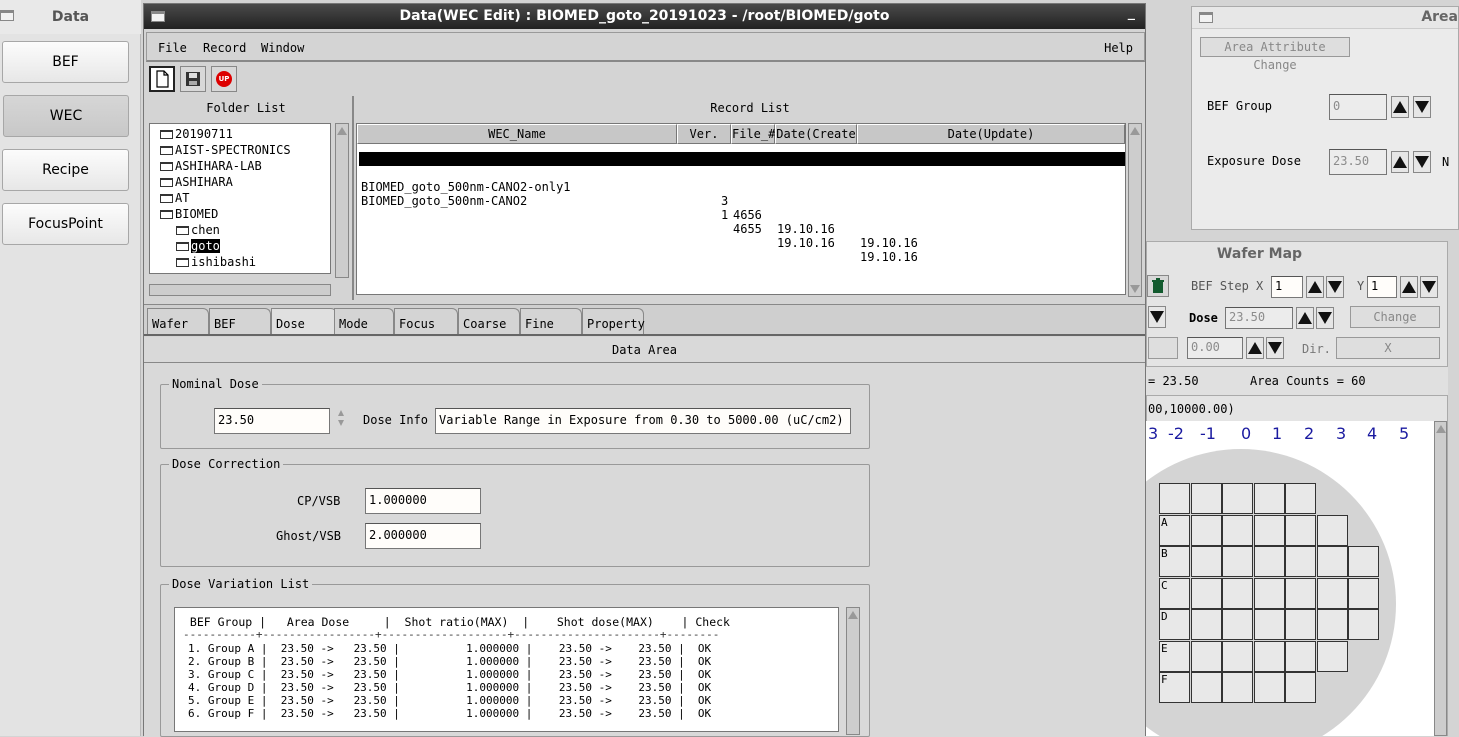  Describe the element at coordinates (224, 79) in the screenshot. I see `upload-button: UP` at that location.